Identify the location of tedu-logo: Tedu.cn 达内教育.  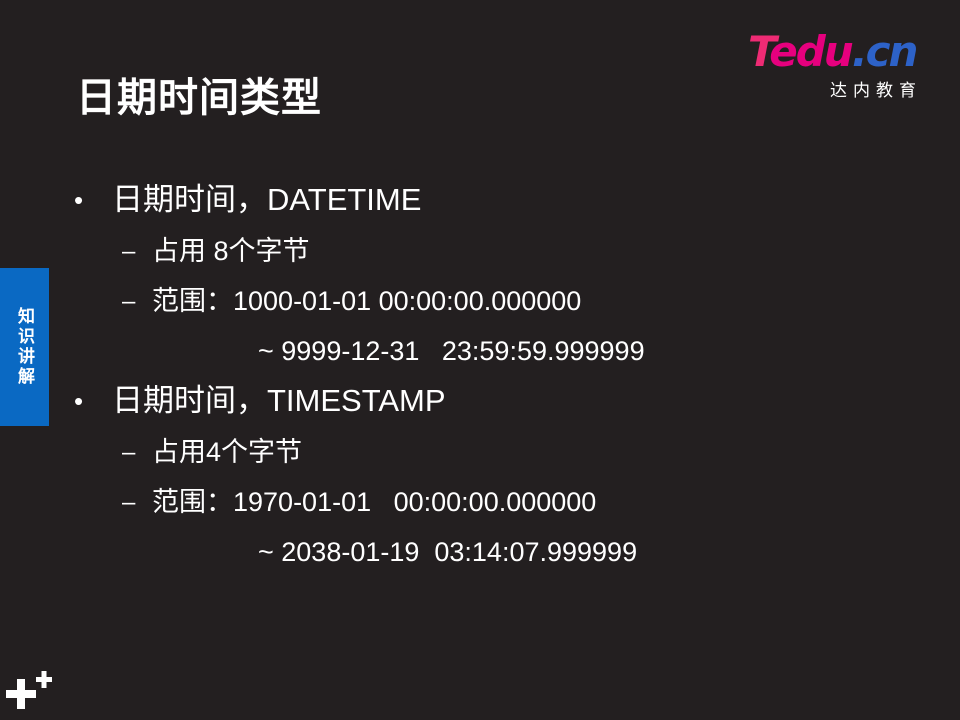
(838, 64).